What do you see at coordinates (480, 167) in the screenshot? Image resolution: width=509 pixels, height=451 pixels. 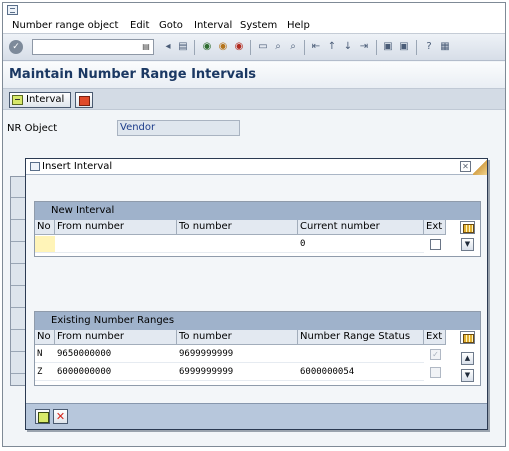 I see `dialog-corner-decoration` at bounding box center [480, 167].